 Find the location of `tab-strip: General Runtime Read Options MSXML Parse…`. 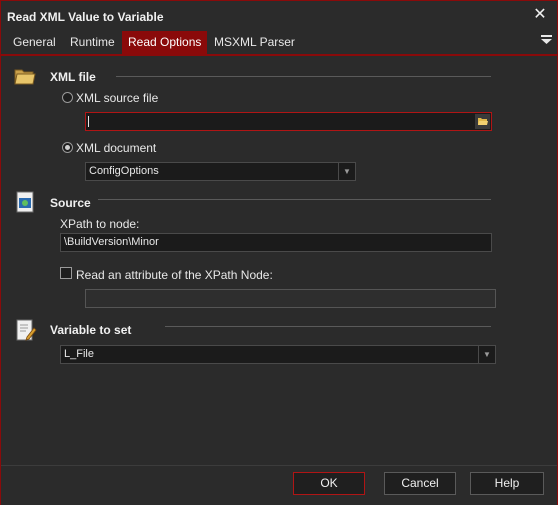

tab-strip: General Runtime Read Options MSXML Parse… is located at coordinates (279, 43).